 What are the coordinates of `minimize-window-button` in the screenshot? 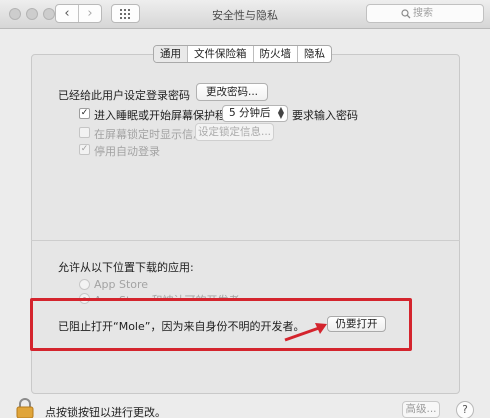 It's located at (32, 14).